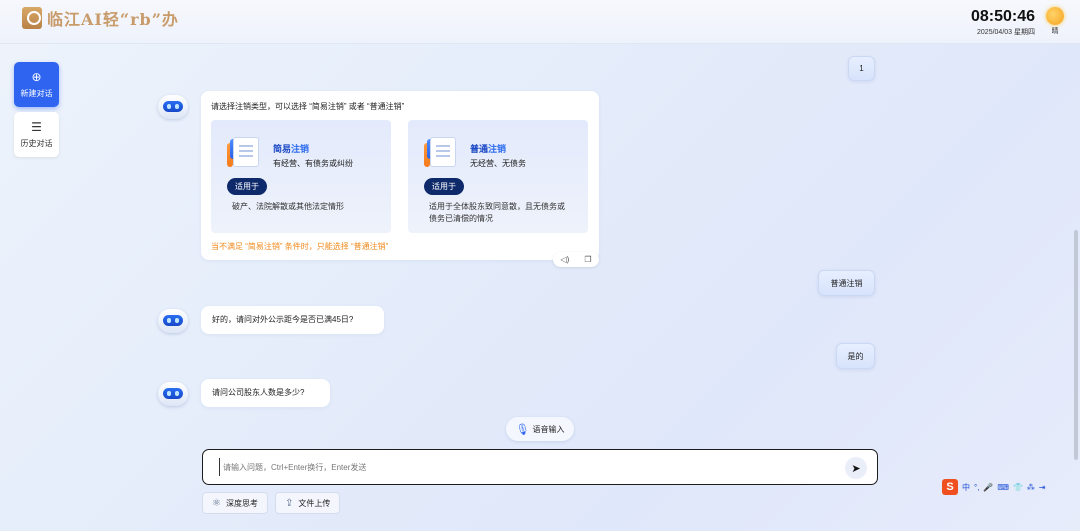  What do you see at coordinates (1055, 31) in the screenshot?
I see `weather-label: 晴` at bounding box center [1055, 31].